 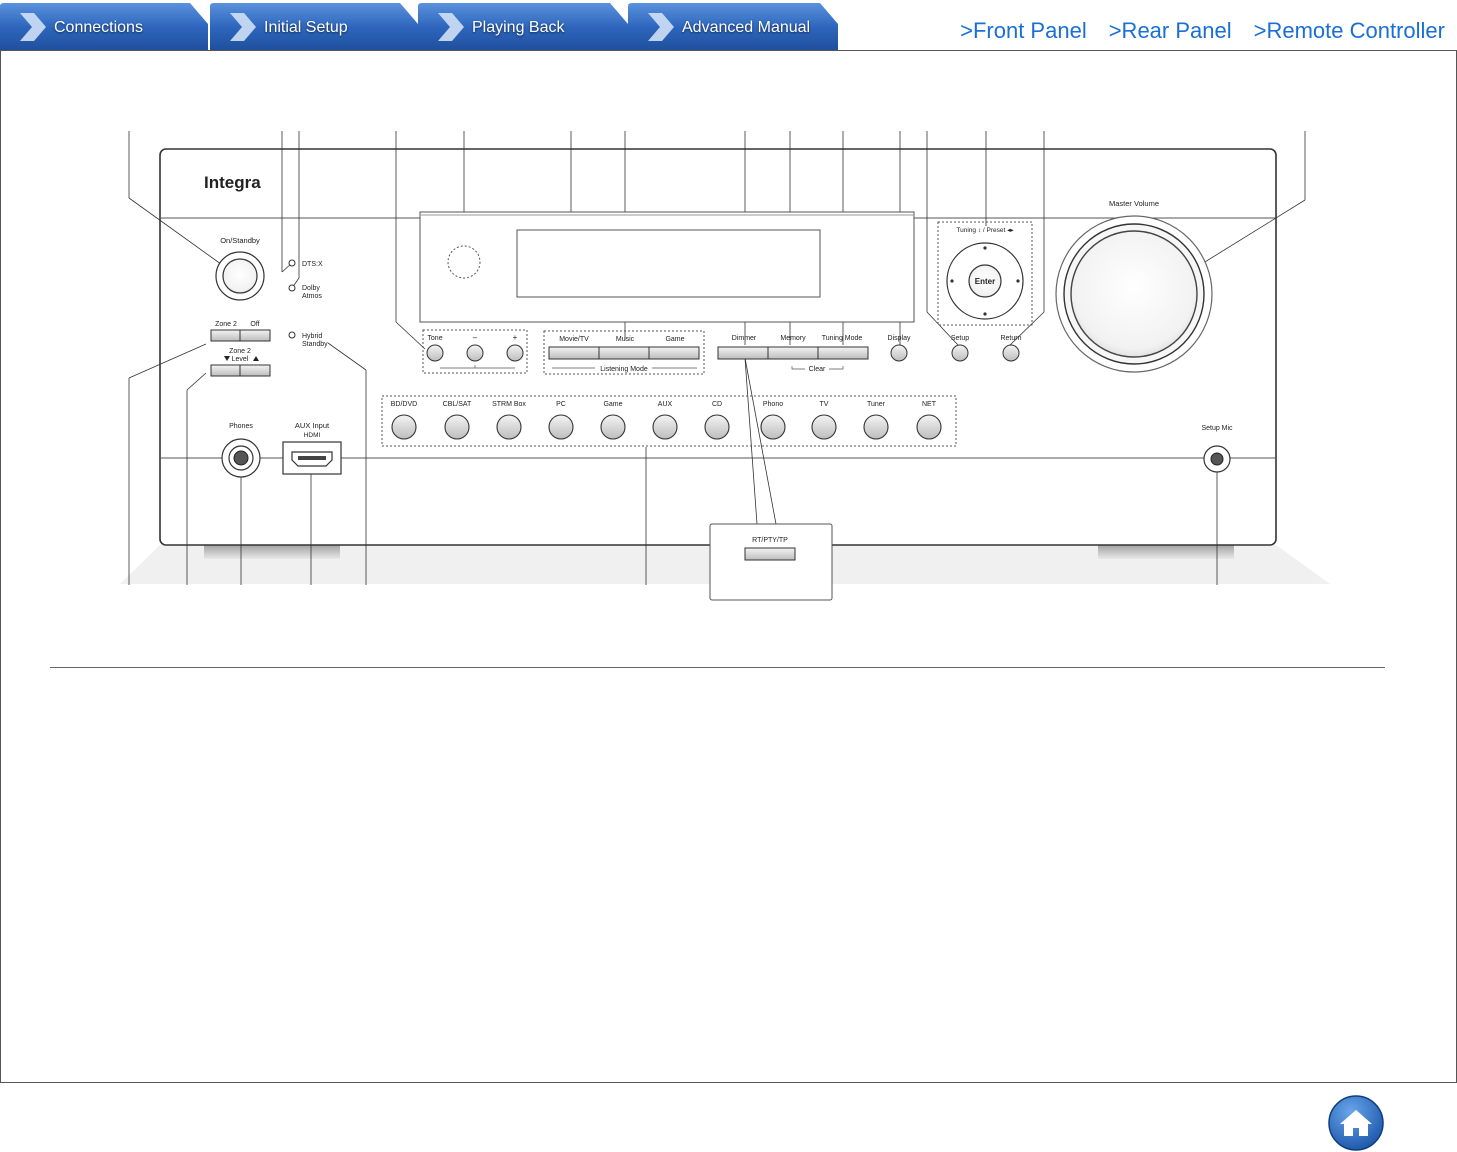 What do you see at coordinates (255, 335) in the screenshot?
I see `off-button` at bounding box center [255, 335].